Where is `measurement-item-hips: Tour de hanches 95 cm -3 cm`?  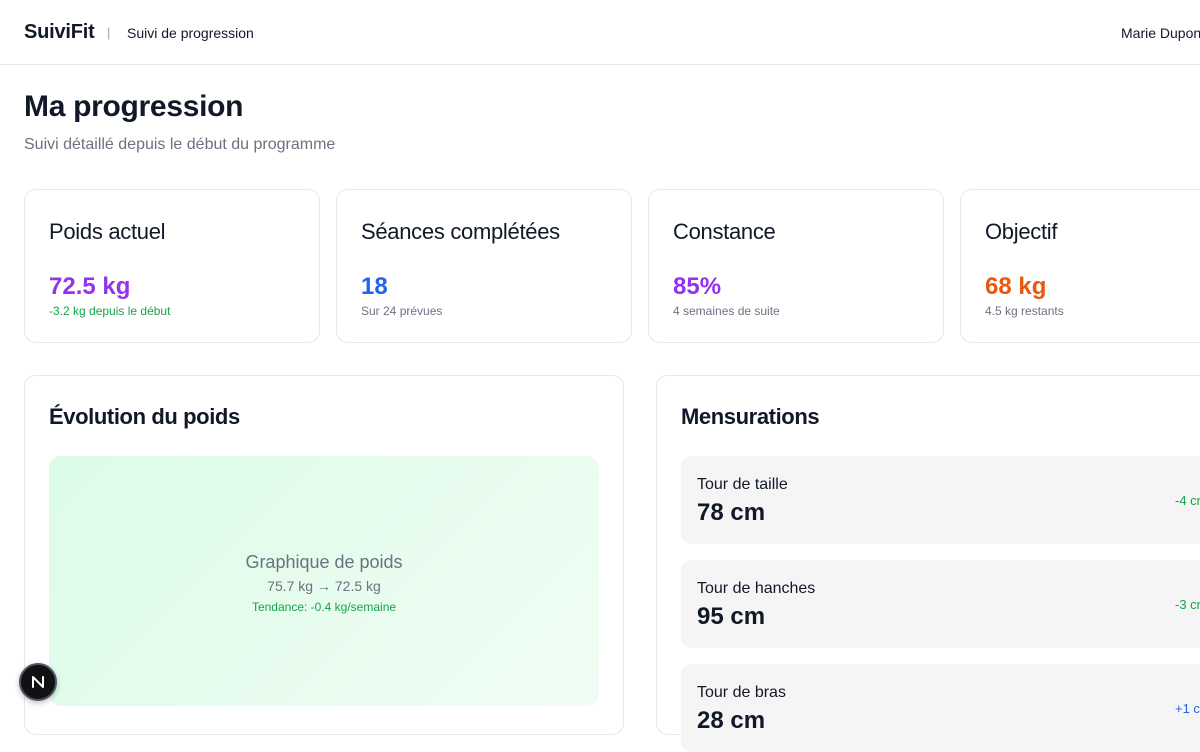
measurement-item-hips: Tour de hanches 95 cm -3 cm is located at coordinates (940, 604).